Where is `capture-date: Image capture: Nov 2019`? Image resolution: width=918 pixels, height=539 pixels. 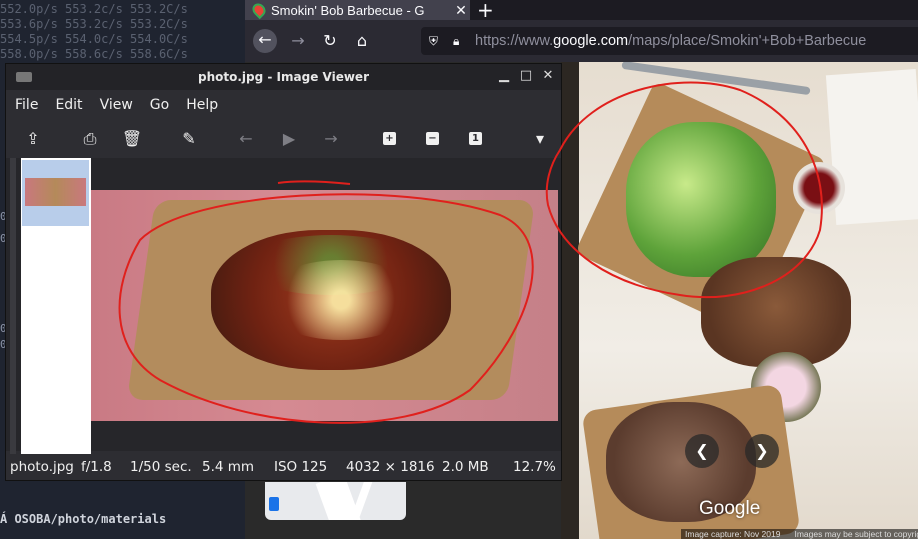 capture-date: Image capture: Nov 2019 is located at coordinates (733, 534).